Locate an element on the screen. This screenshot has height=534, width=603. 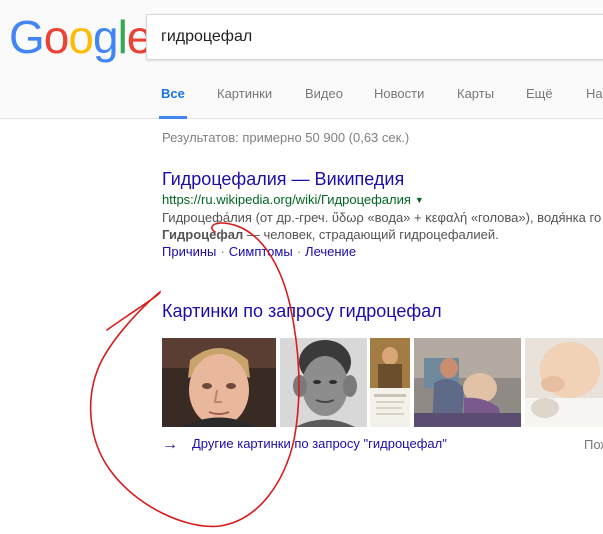
result-stats: Результатов: примерно 50 900 (0,63 сек.) is located at coordinates (286, 137).